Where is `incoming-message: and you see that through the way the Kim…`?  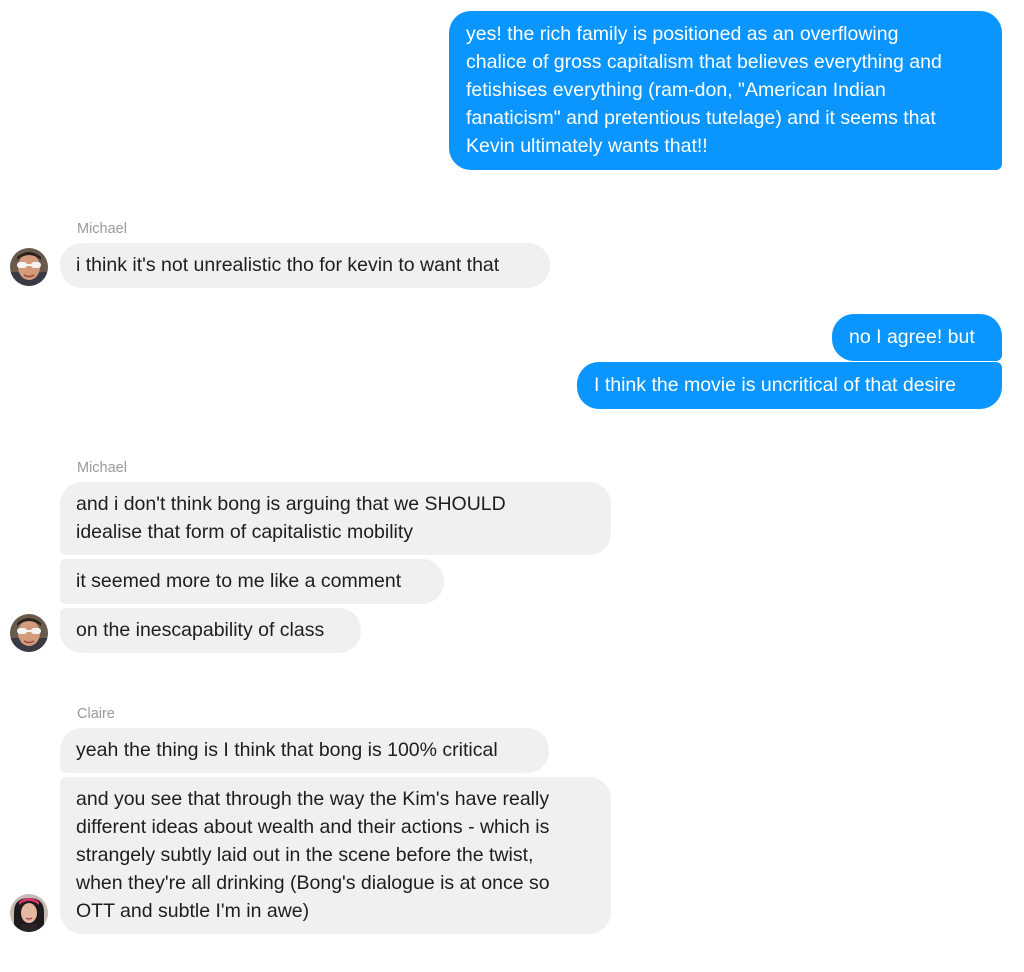
incoming-message: and you see that through the way the Kim… is located at coordinates (335, 855).